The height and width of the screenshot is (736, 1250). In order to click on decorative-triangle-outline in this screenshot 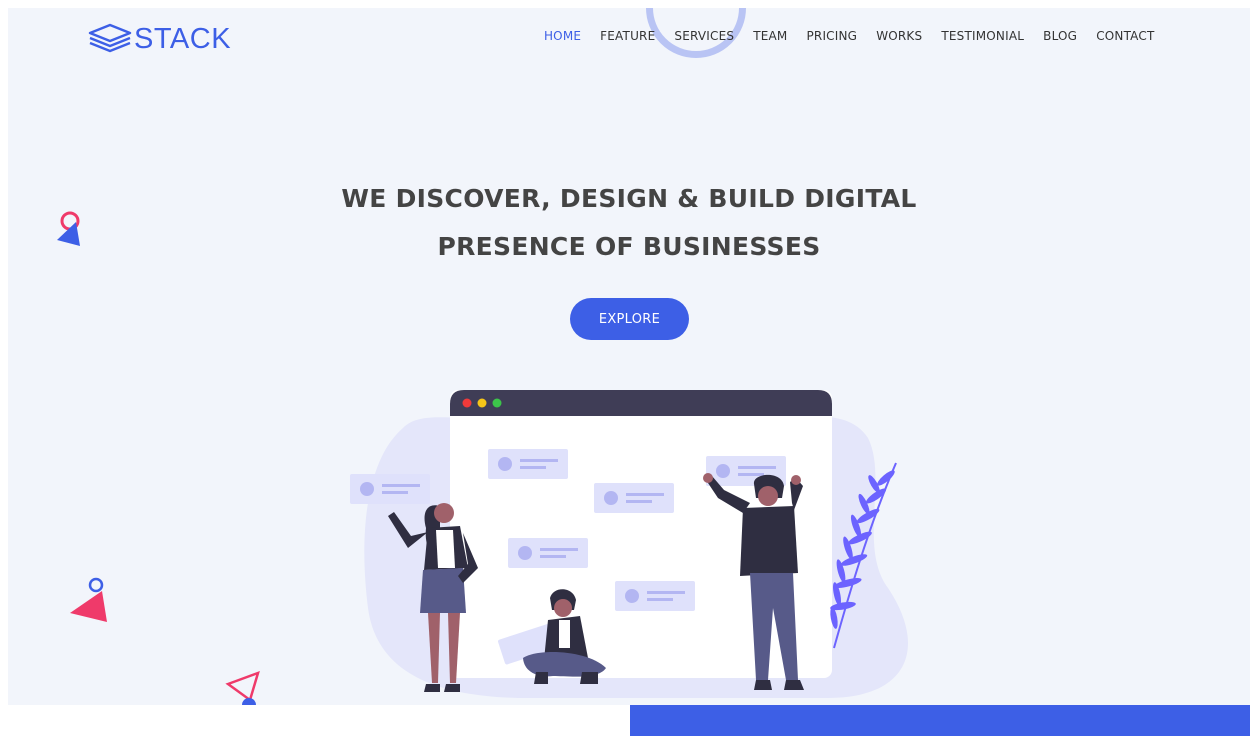, I will do `click(242, 687)`.